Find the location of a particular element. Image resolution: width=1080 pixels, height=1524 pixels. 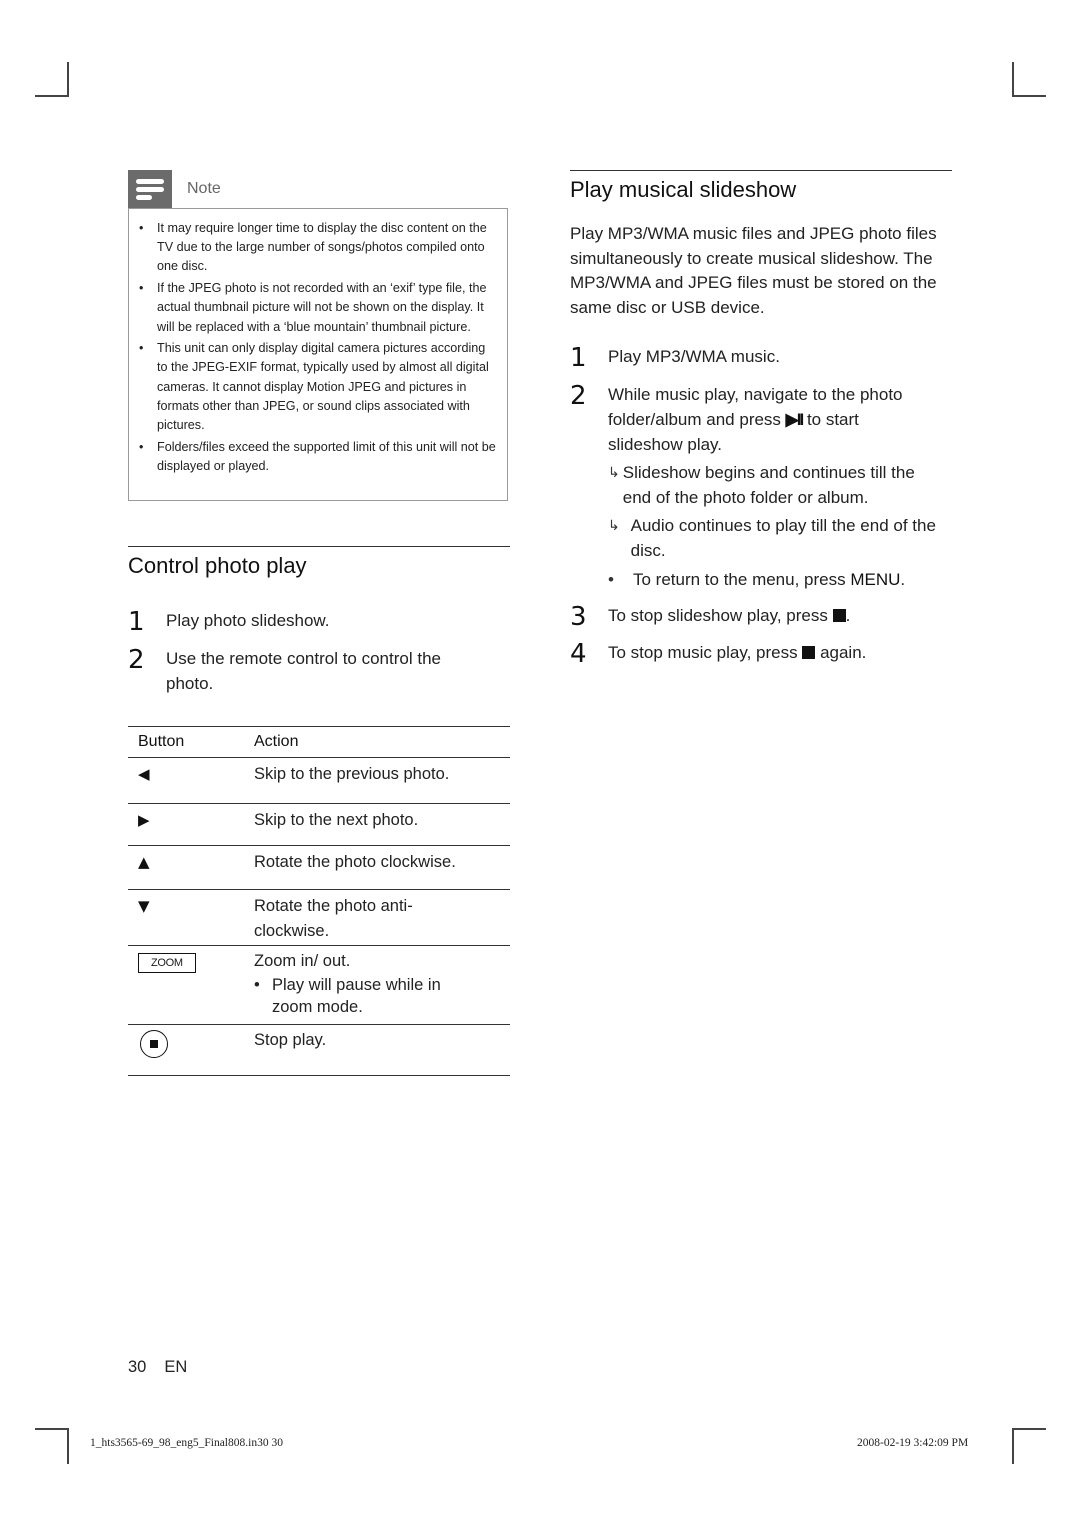

up-triangle-icon: ▲ is located at coordinates (144, 862).